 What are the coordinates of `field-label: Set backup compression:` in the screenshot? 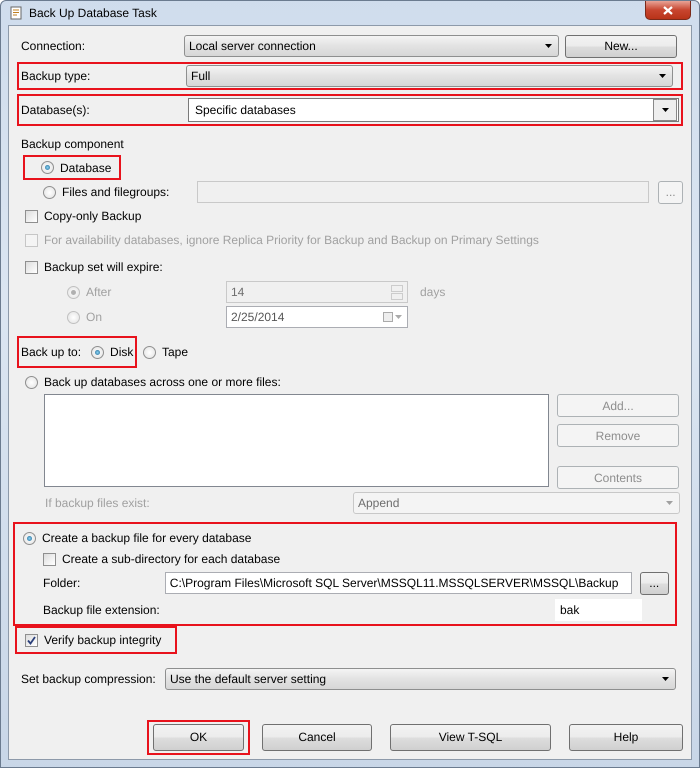 It's located at (89, 679).